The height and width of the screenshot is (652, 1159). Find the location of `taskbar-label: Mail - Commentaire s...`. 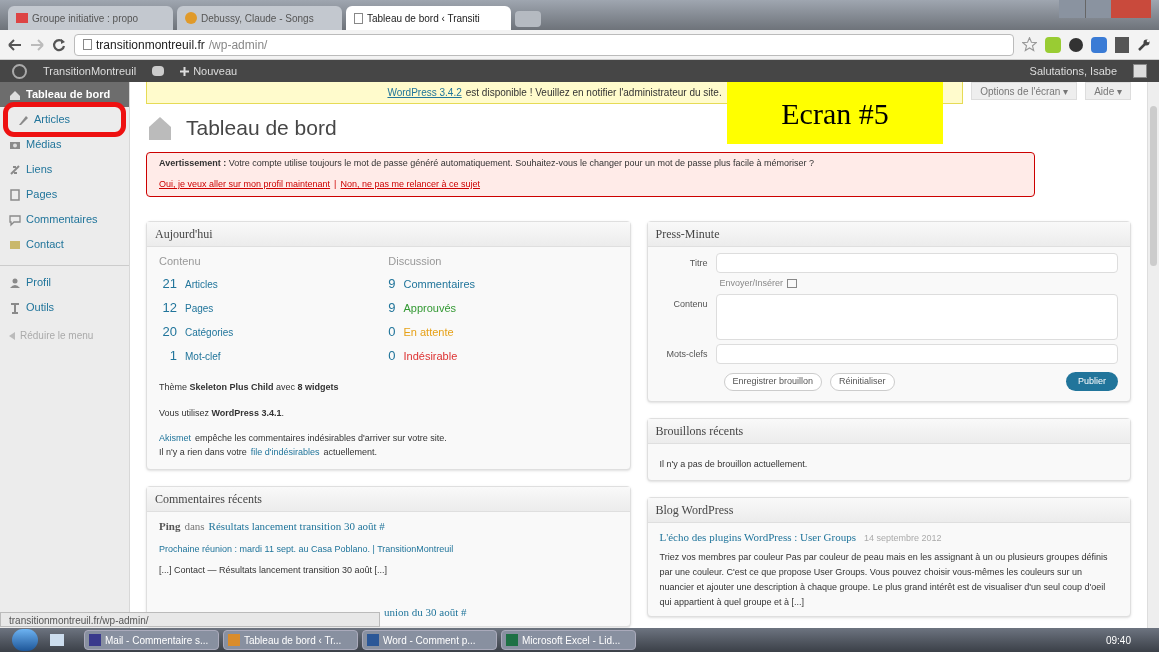

taskbar-label: Mail - Commentaire s... is located at coordinates (157, 640).